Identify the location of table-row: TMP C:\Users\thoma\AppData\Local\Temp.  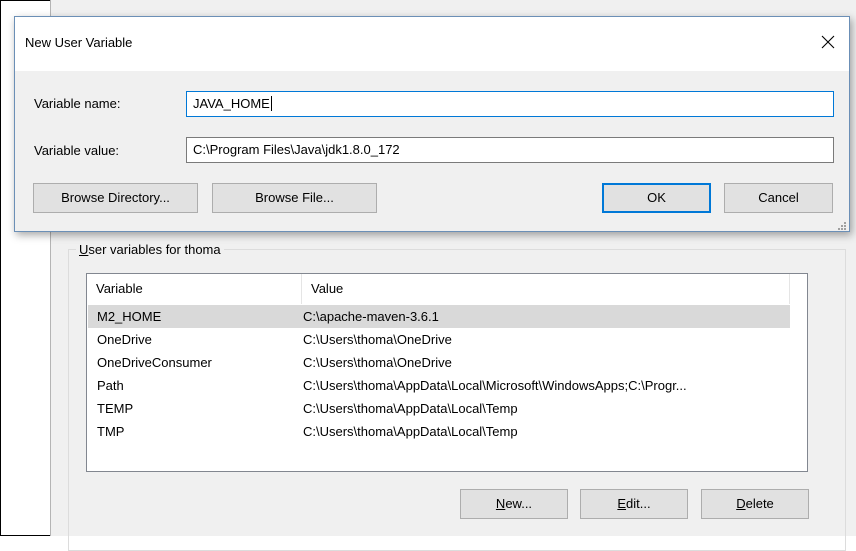
(439, 431).